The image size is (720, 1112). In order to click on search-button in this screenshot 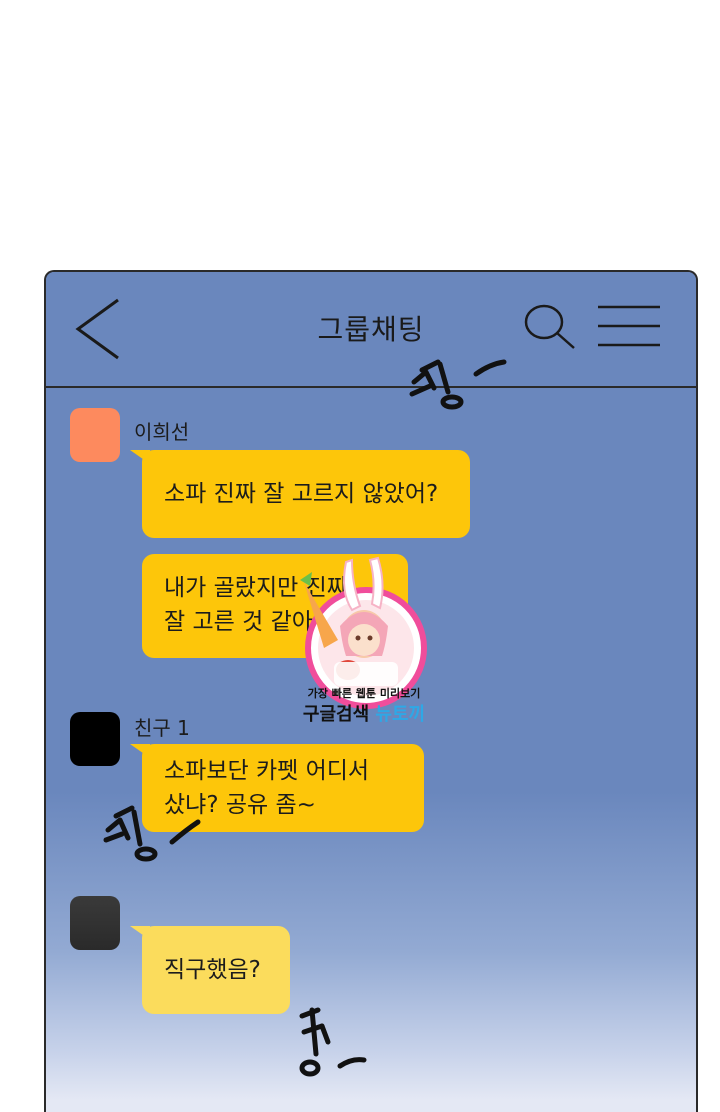, I will do `click(550, 327)`.